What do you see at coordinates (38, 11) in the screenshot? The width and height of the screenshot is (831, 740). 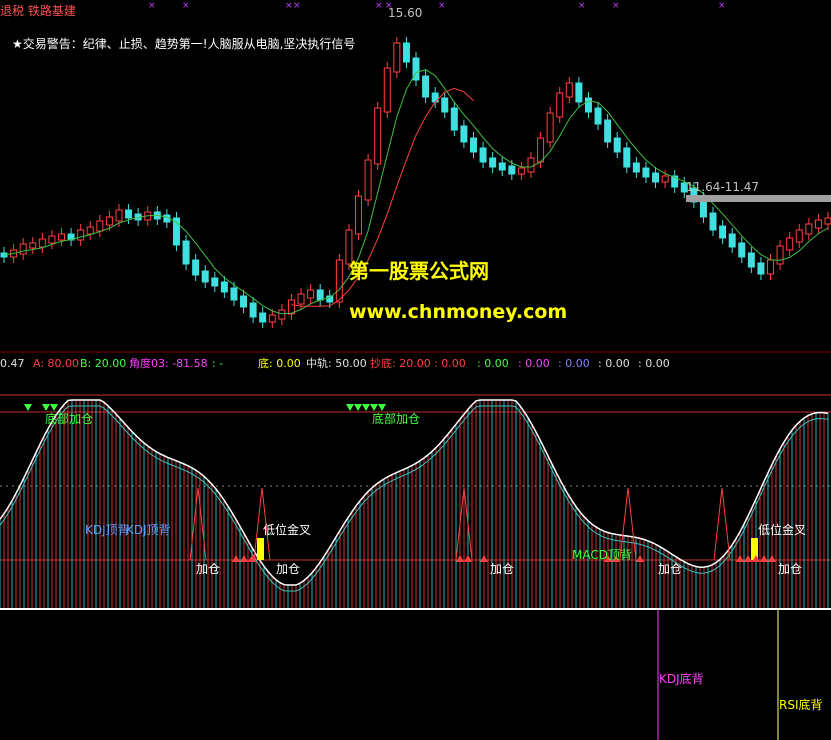 I see `stock-title: 退税 铁路基建` at bounding box center [38, 11].